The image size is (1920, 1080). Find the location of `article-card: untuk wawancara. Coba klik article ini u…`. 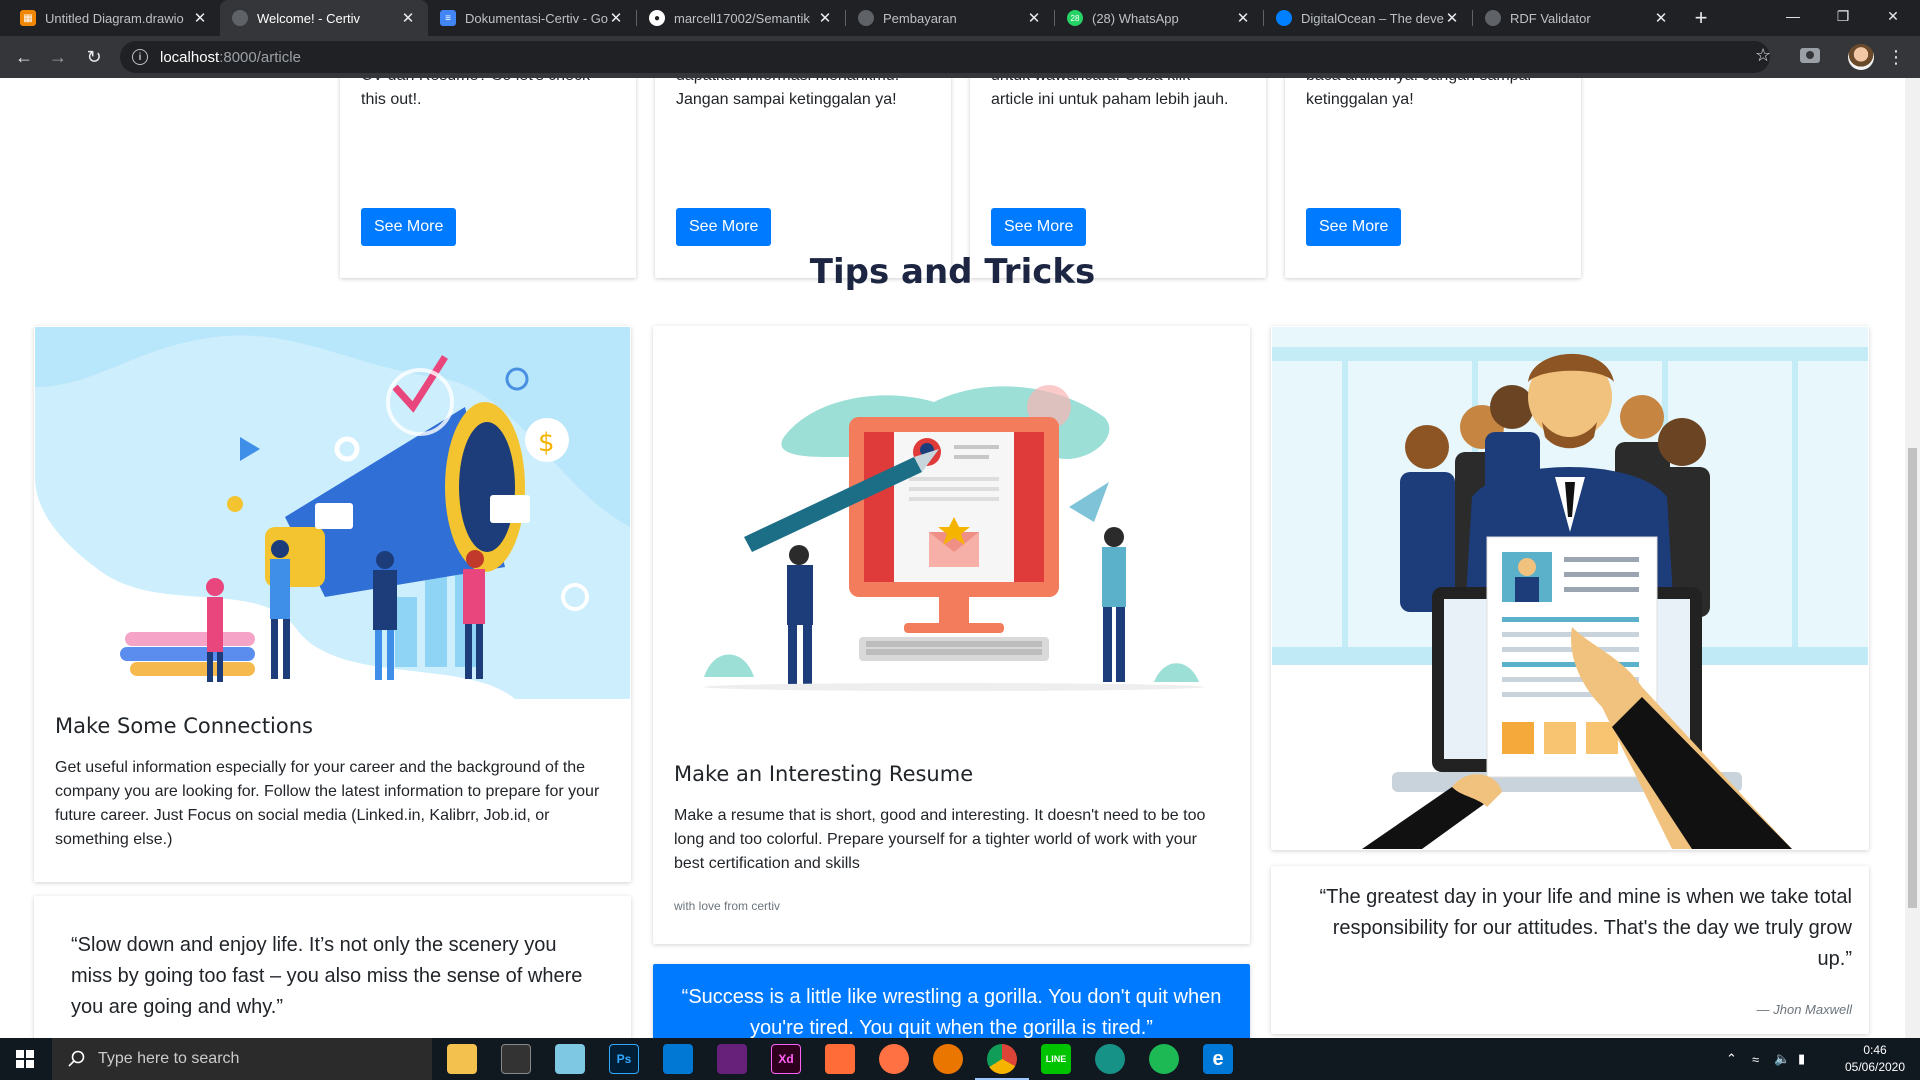

article-card: untuk wawancara. Coba klik article ini u… is located at coordinates (1118, 178).